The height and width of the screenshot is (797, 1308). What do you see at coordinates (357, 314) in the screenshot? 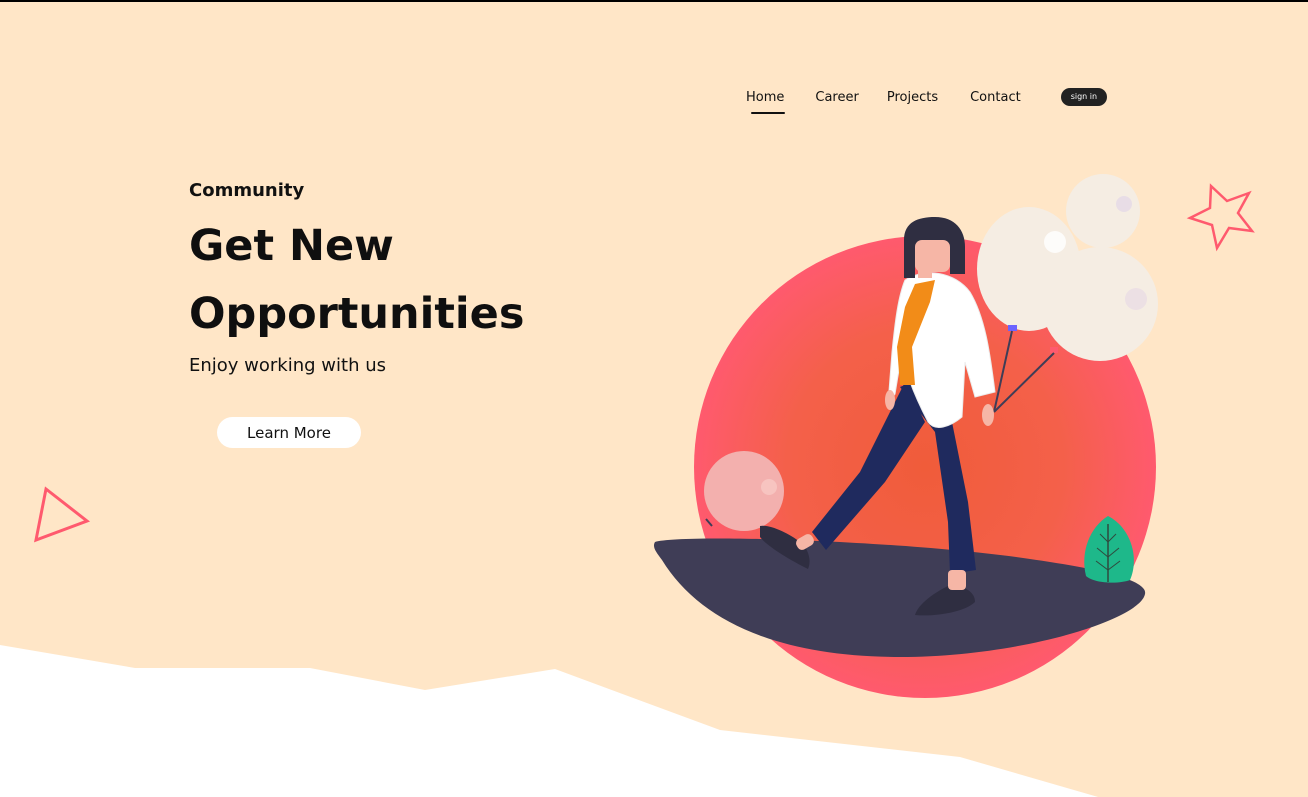
I see `hero-title-line2: Opportunities` at bounding box center [357, 314].